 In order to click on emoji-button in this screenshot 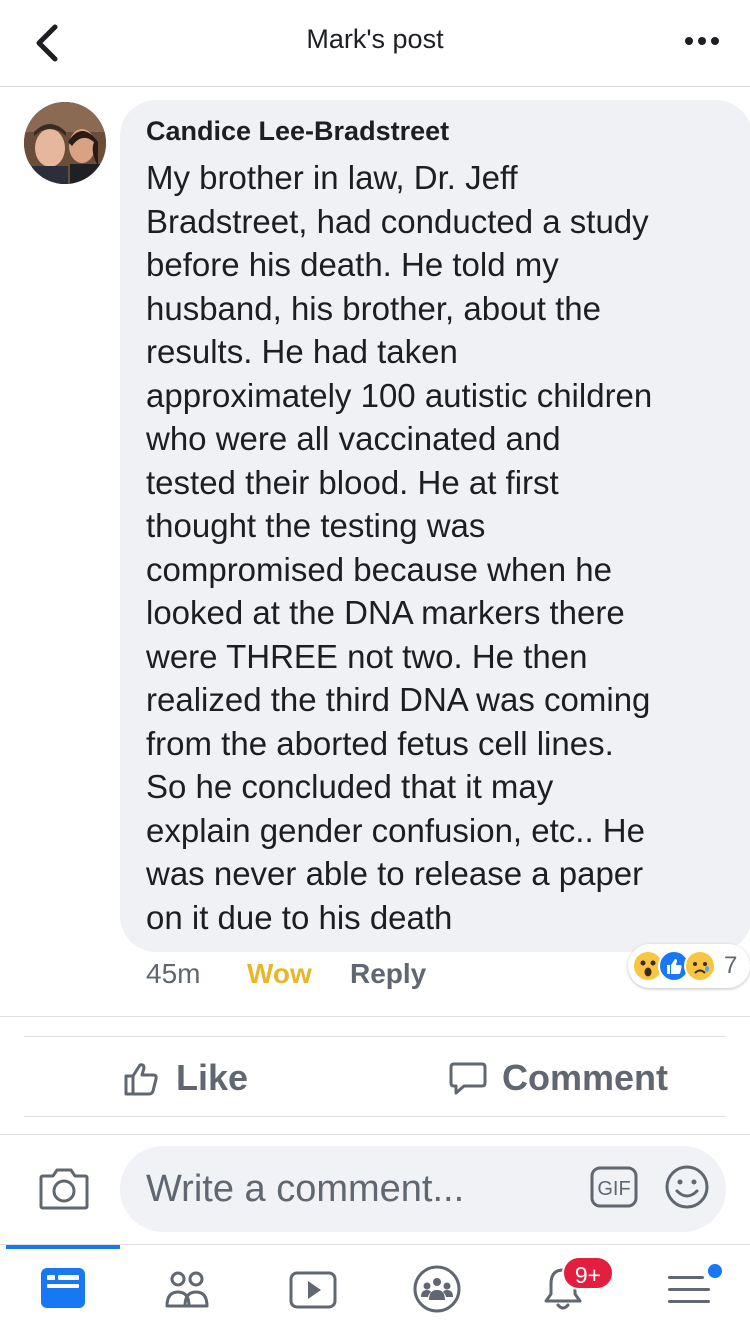, I will do `click(687, 1187)`.